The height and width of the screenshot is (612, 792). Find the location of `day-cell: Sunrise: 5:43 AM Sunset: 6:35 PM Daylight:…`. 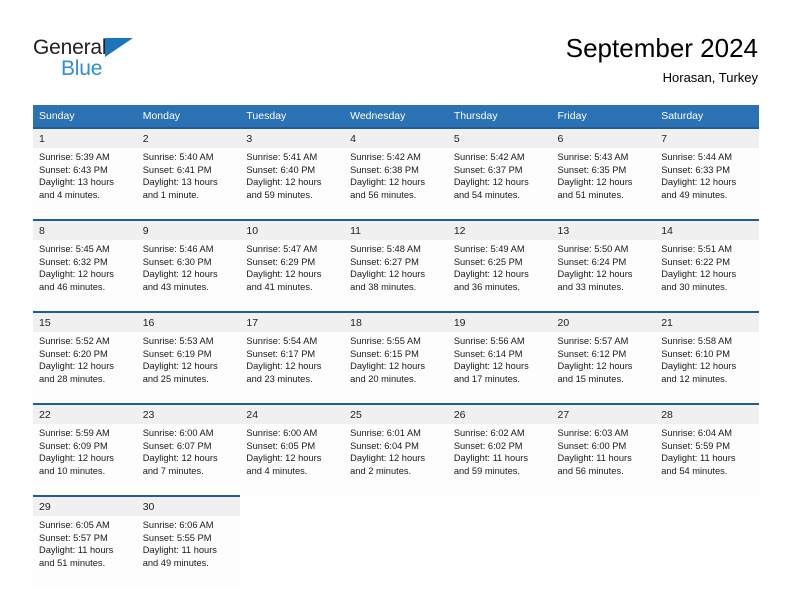

day-cell: Sunrise: 5:43 AM Sunset: 6:35 PM Daylight:… is located at coordinates (603, 183).